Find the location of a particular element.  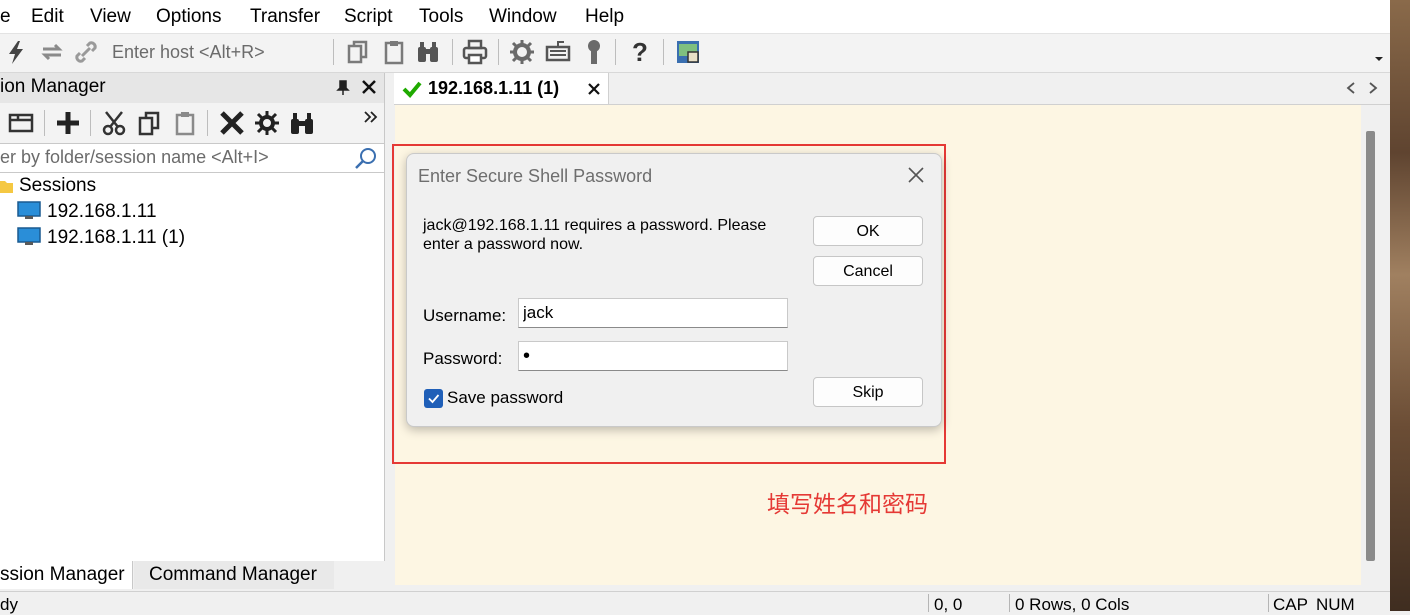

num-lock-indicator: NUM is located at coordinates (1335, 604).